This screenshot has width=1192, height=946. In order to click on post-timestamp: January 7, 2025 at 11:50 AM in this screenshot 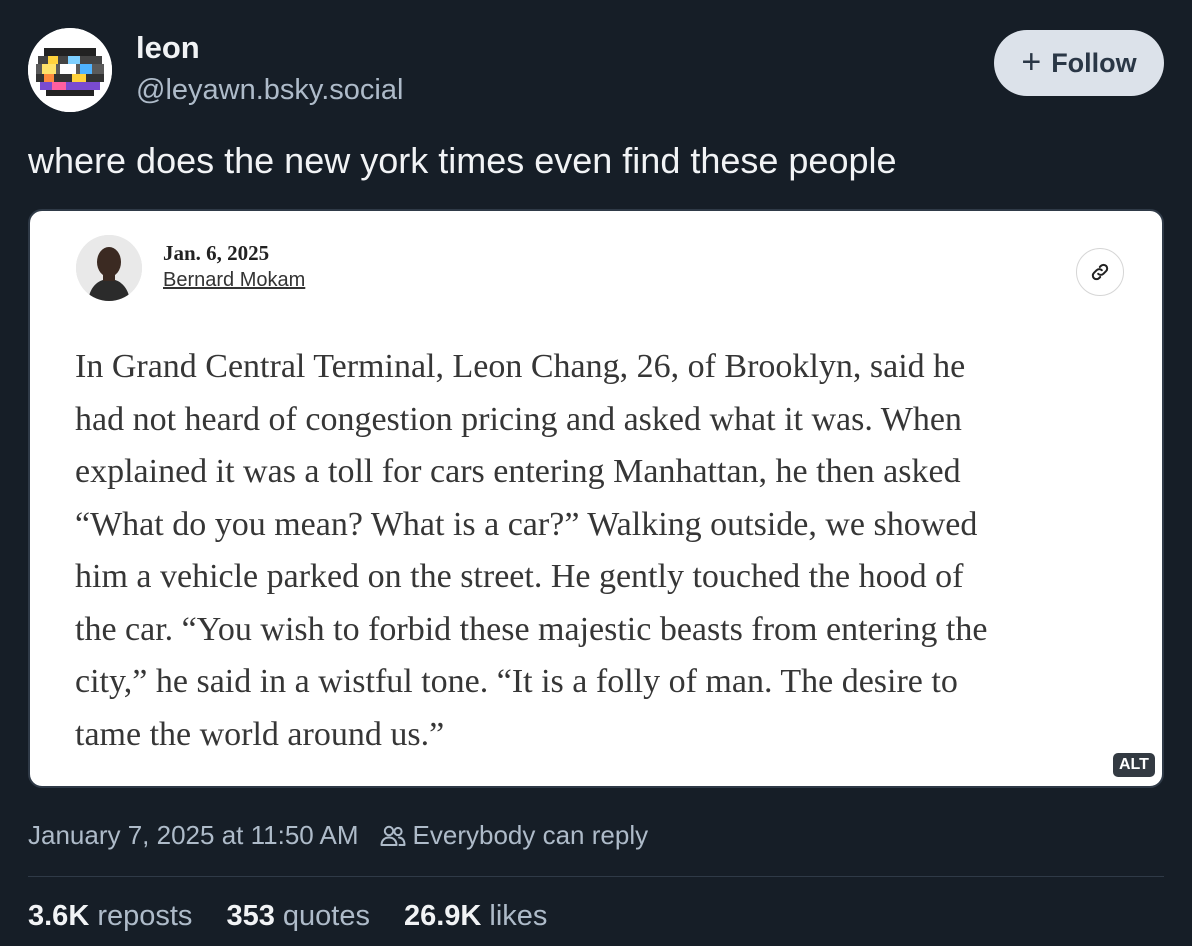, I will do `click(193, 835)`.